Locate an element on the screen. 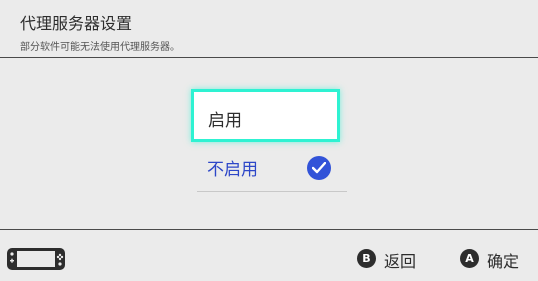 The height and width of the screenshot is (281, 538). page-subtitle: 部分软件可能无法使用代理服务器。 is located at coordinates (100, 47).